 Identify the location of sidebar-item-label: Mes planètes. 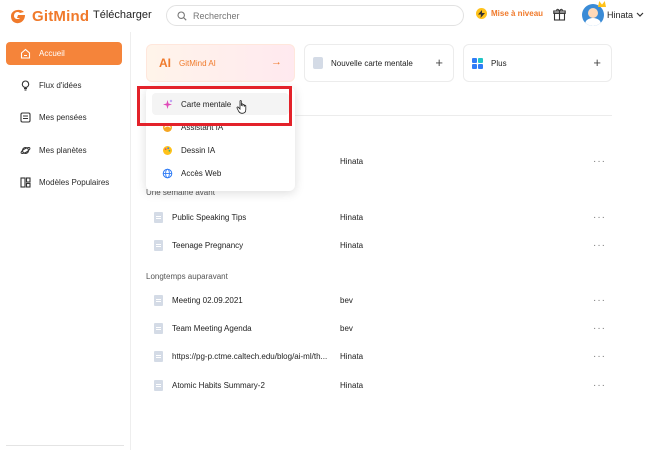
(63, 150).